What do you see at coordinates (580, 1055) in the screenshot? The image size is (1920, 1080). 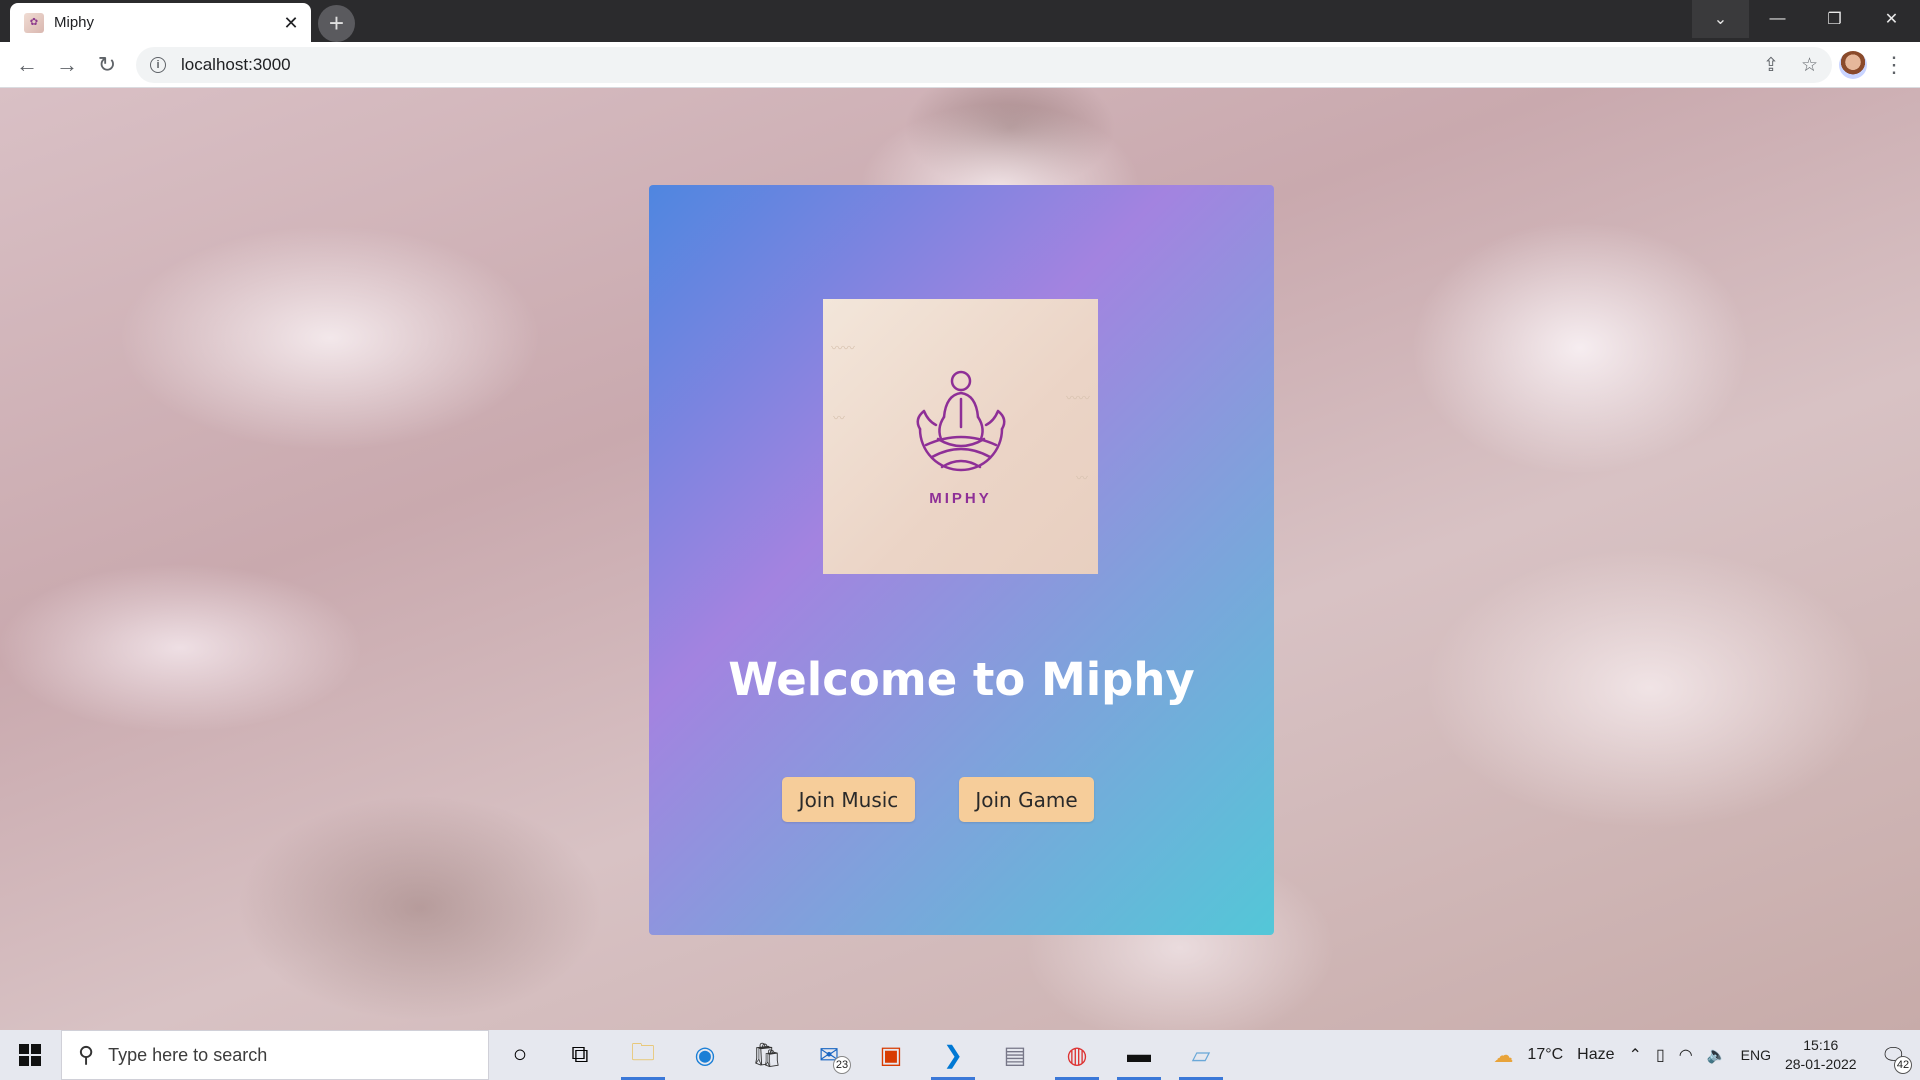 I see `task-view-icon: ⧉` at bounding box center [580, 1055].